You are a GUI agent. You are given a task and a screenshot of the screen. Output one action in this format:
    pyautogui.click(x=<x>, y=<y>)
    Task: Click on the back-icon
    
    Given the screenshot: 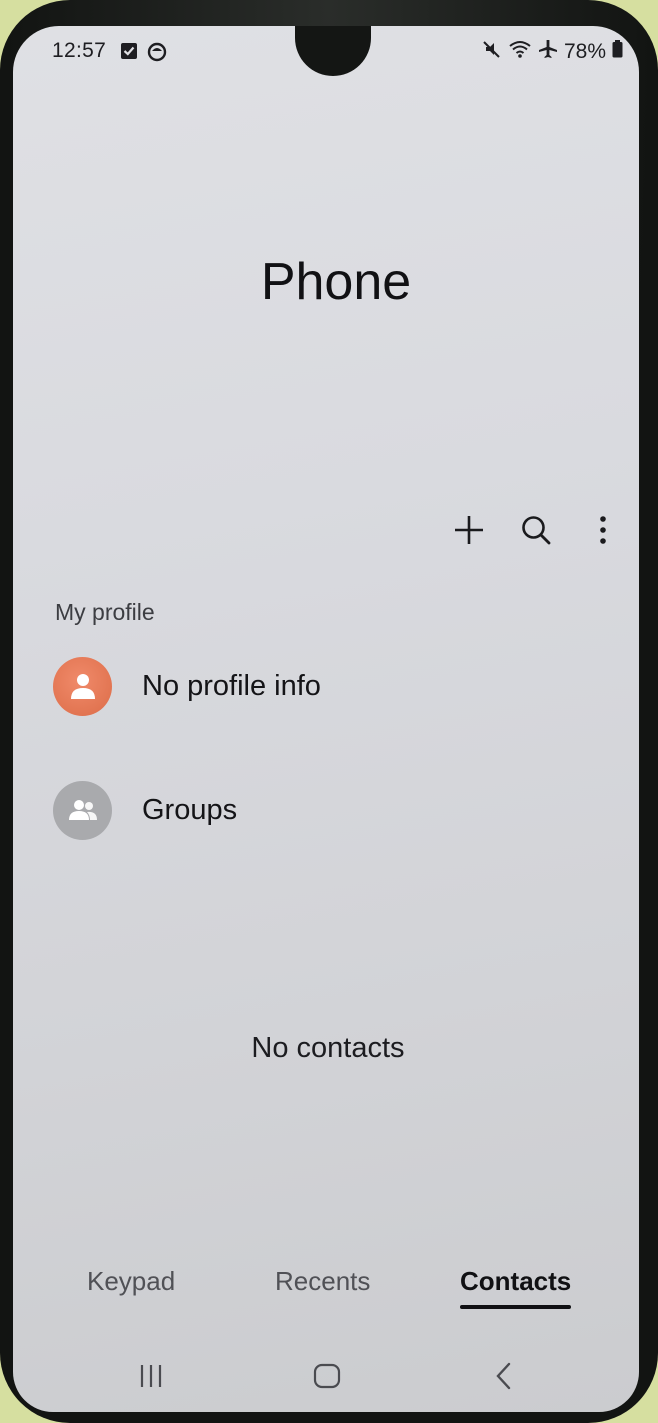 What is the action you would take?
    pyautogui.click(x=503, y=1376)
    